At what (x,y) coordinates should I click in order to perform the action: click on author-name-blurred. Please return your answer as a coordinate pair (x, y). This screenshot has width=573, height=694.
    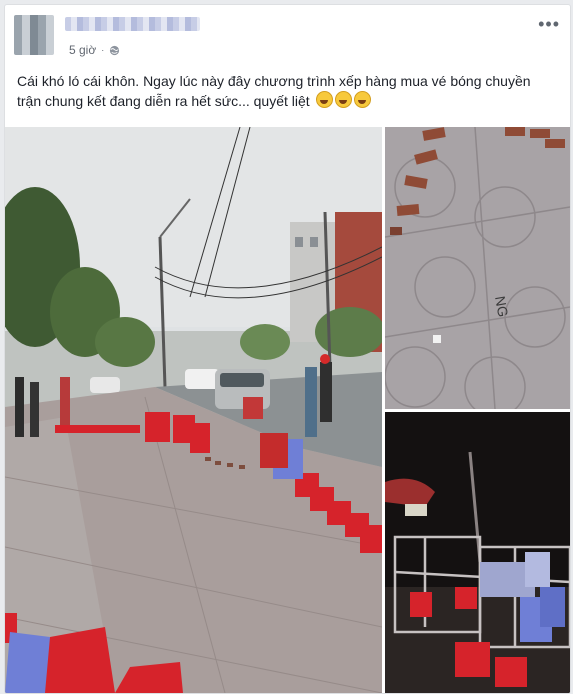
    Looking at the image, I should click on (132, 24).